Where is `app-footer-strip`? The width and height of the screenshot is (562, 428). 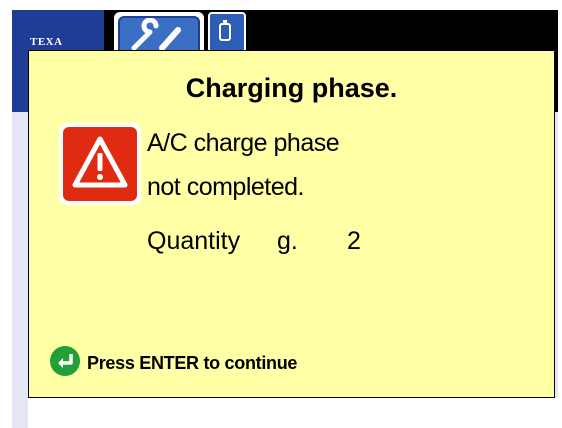
app-footer-strip is located at coordinates (293, 413).